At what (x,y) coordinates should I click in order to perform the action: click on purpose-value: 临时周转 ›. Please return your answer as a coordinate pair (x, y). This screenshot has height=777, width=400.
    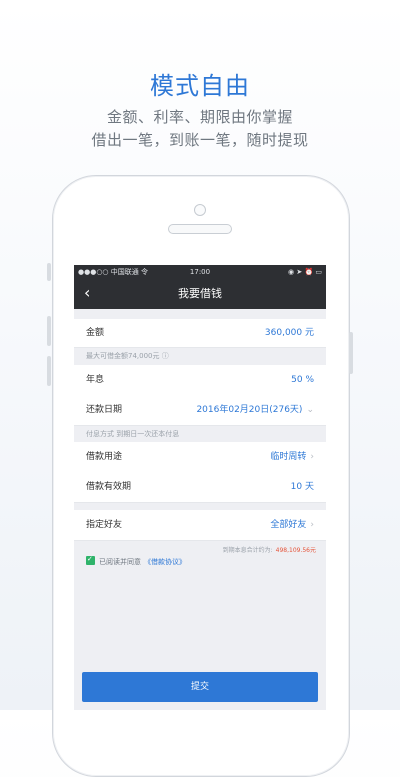
    Looking at the image, I should click on (292, 457).